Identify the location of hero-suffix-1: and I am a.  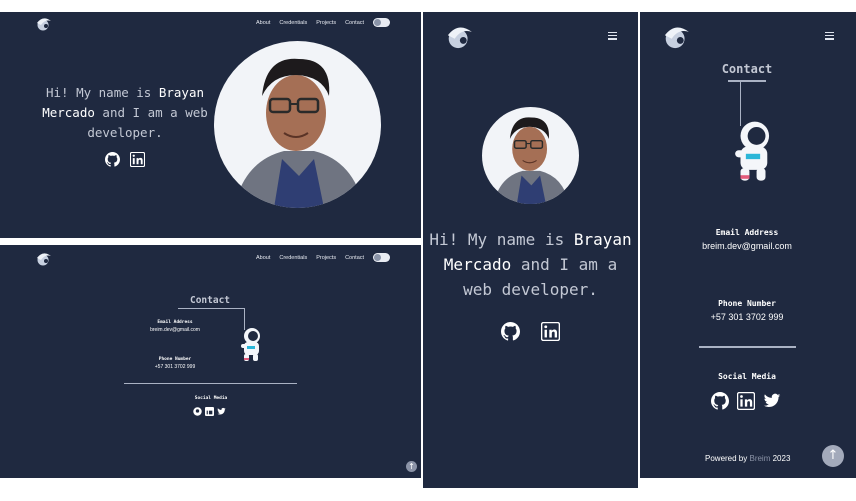
(569, 264).